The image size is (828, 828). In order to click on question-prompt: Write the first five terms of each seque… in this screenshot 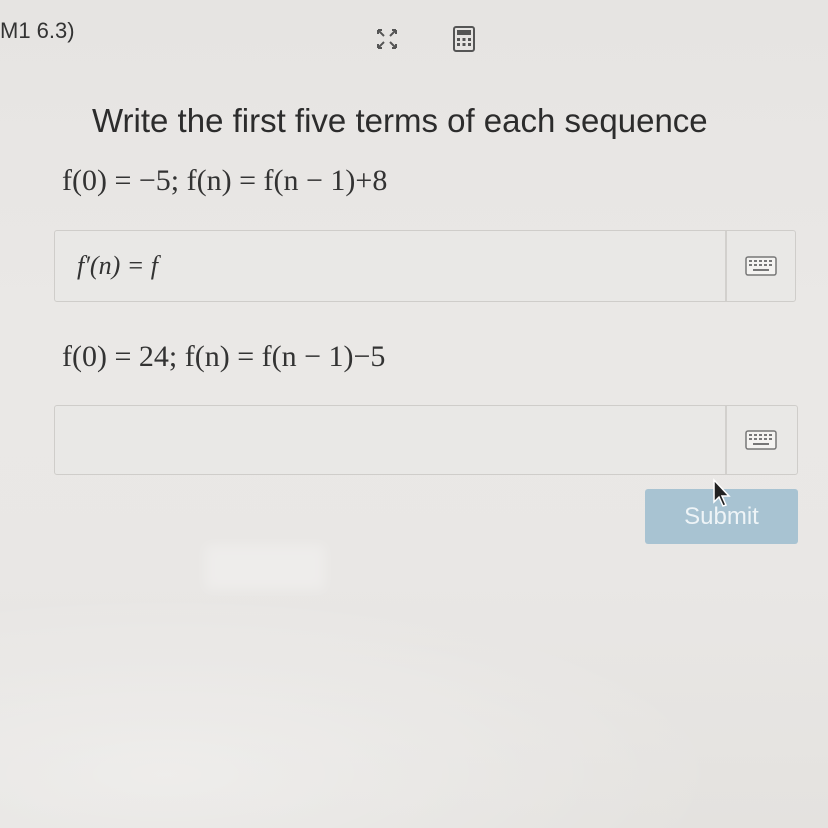, I will do `click(400, 120)`.